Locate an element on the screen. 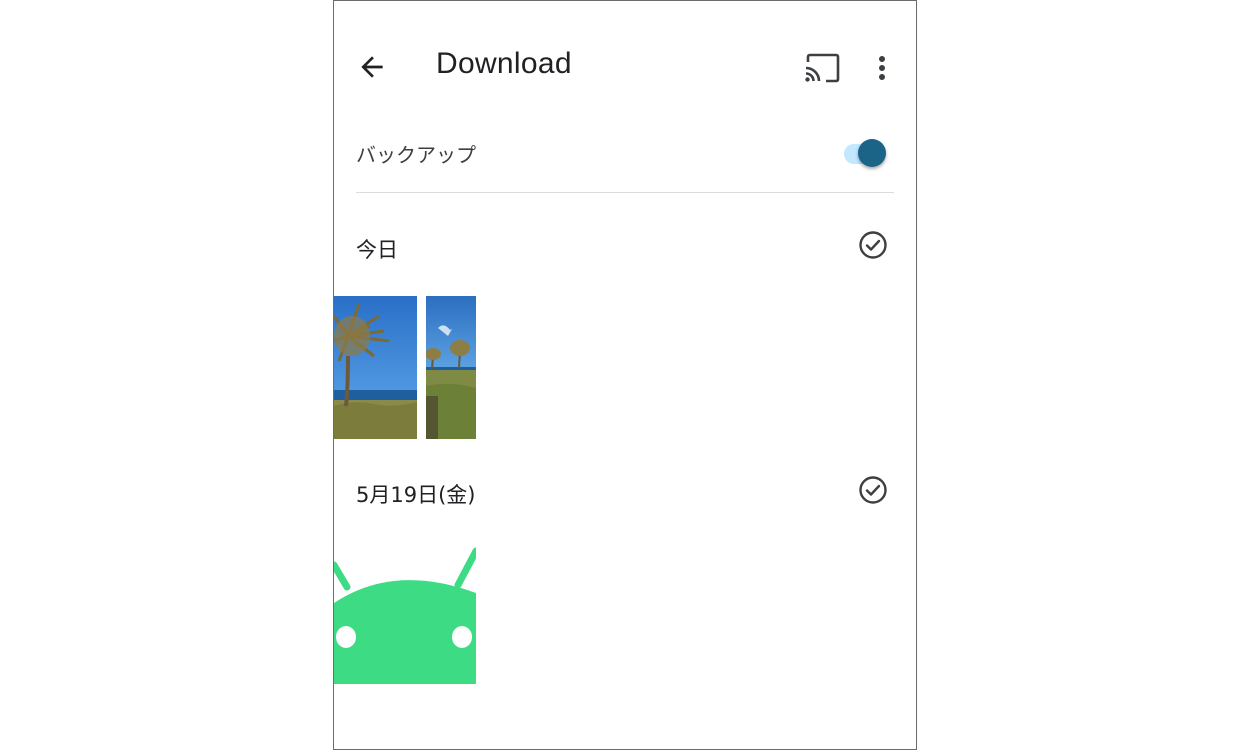 This screenshot has height=750, width=1250. section-label: 今日 is located at coordinates (377, 250).